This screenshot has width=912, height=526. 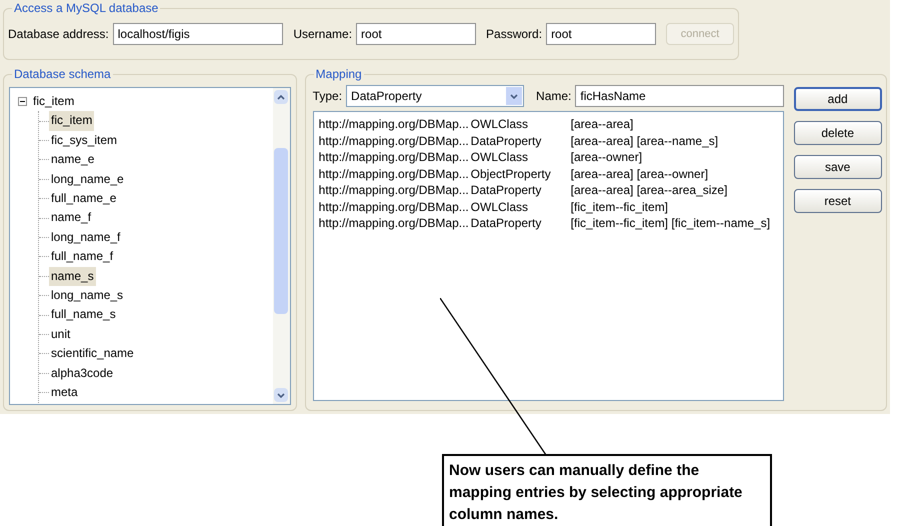 What do you see at coordinates (72, 160) in the screenshot?
I see `tree-item: name_e` at bounding box center [72, 160].